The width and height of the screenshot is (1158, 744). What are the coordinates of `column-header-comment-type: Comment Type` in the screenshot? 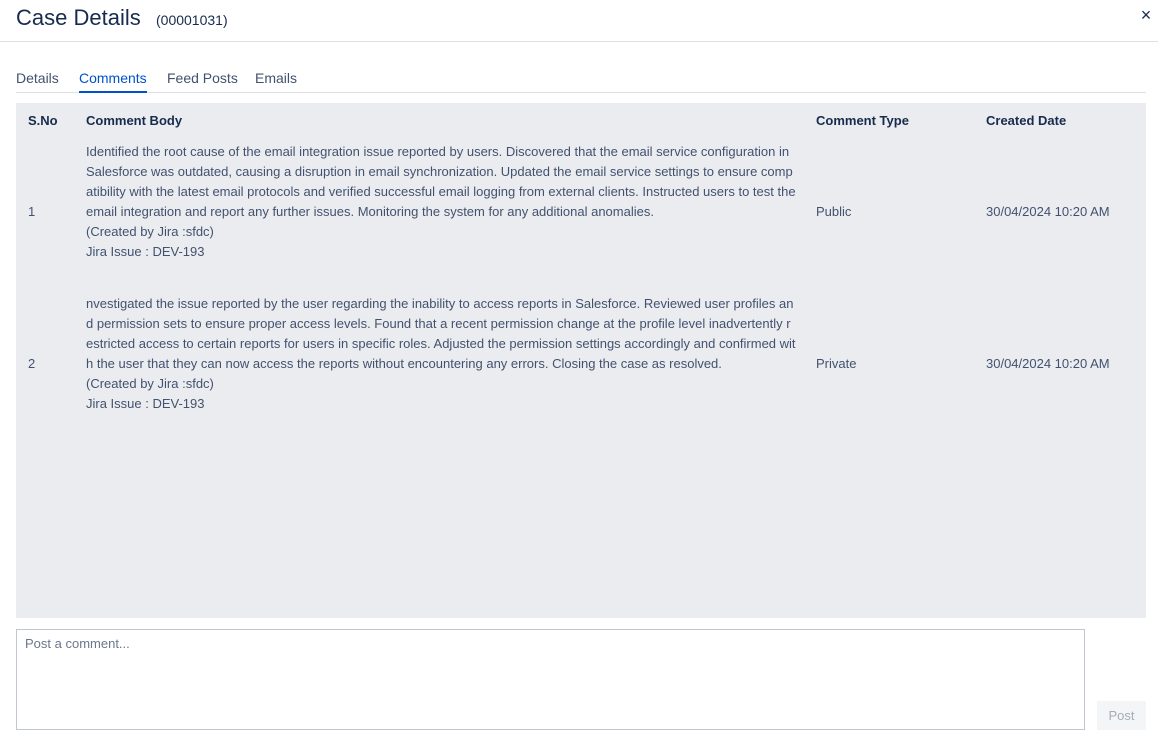 It's located at (862, 120).